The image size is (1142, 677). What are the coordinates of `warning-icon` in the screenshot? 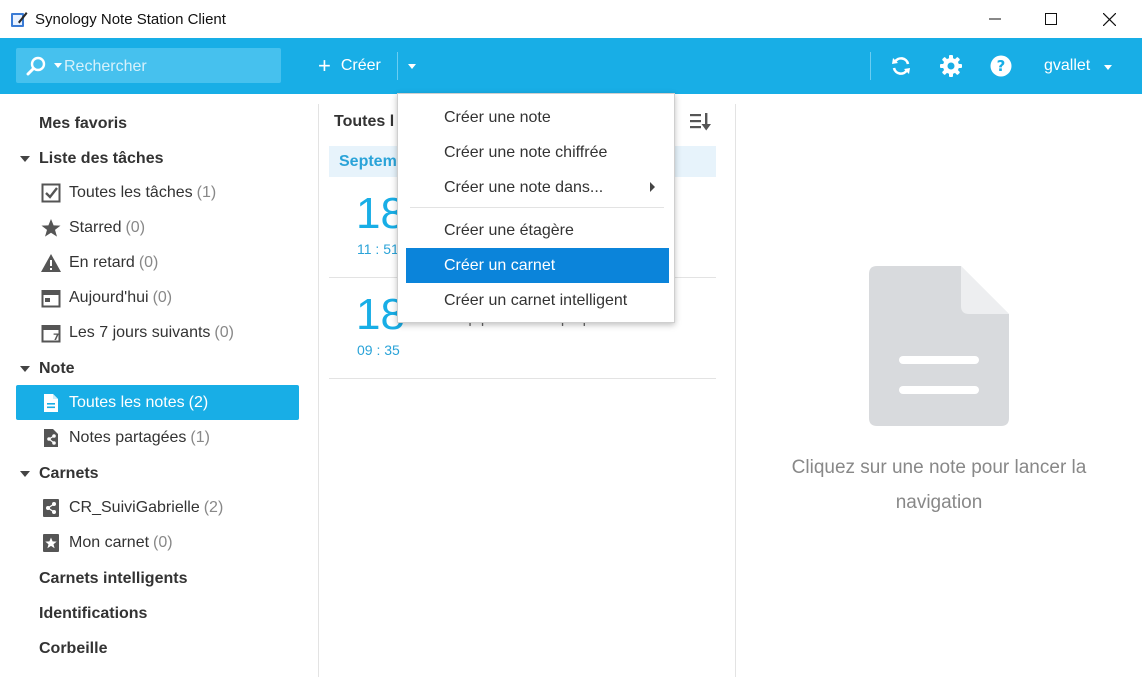 It's located at (51, 263).